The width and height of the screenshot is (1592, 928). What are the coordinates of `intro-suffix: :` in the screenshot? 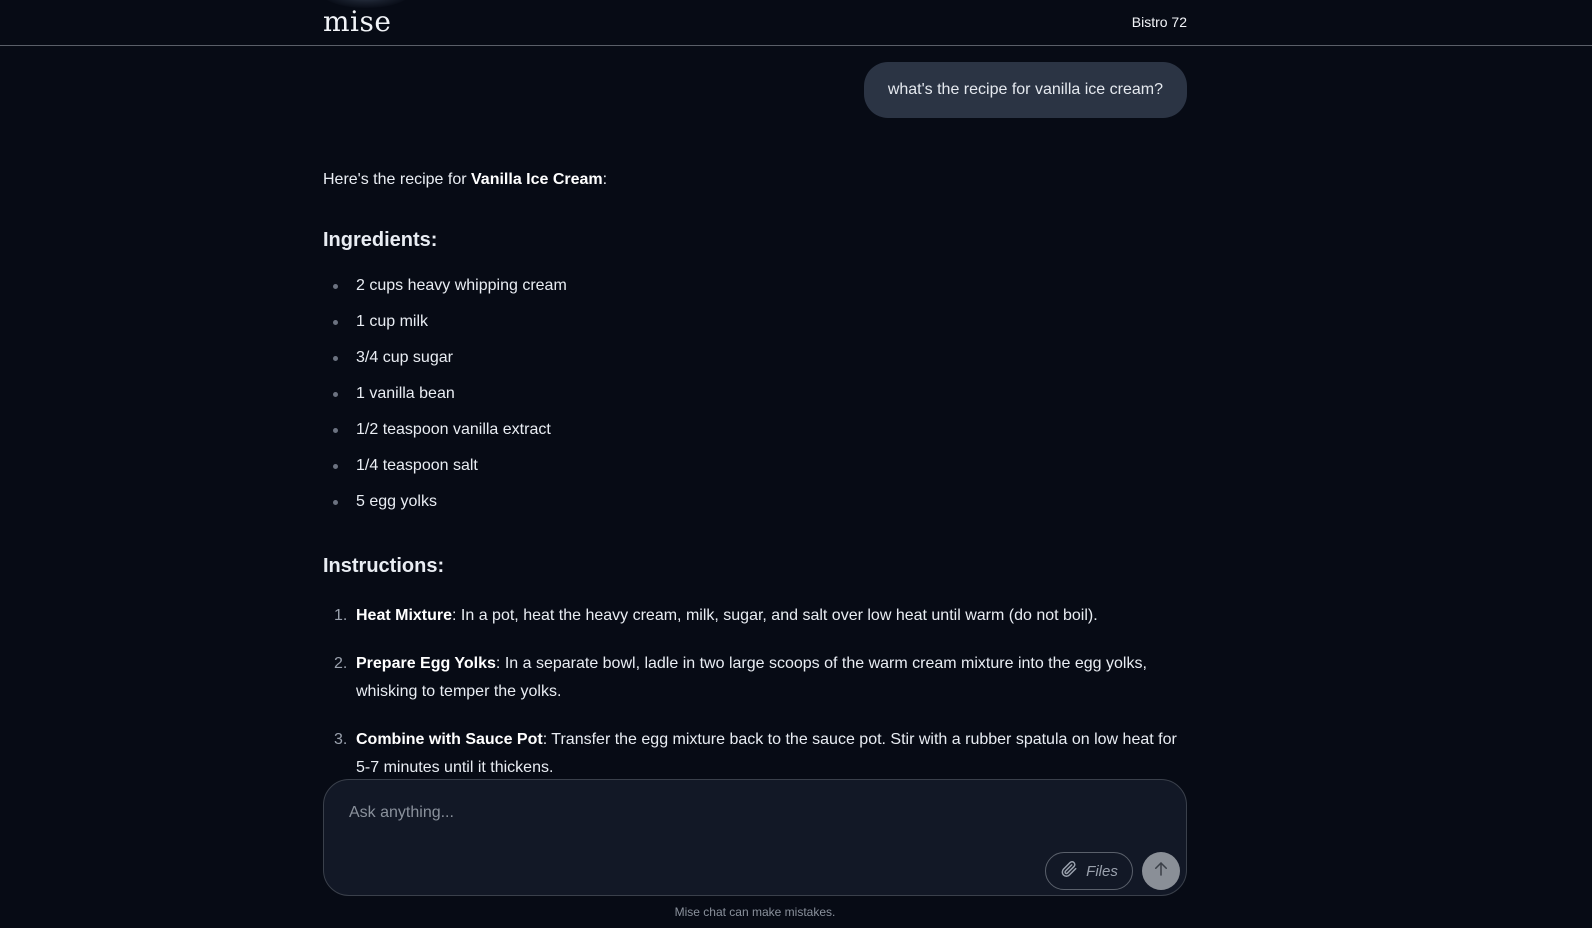 It's located at (605, 179).